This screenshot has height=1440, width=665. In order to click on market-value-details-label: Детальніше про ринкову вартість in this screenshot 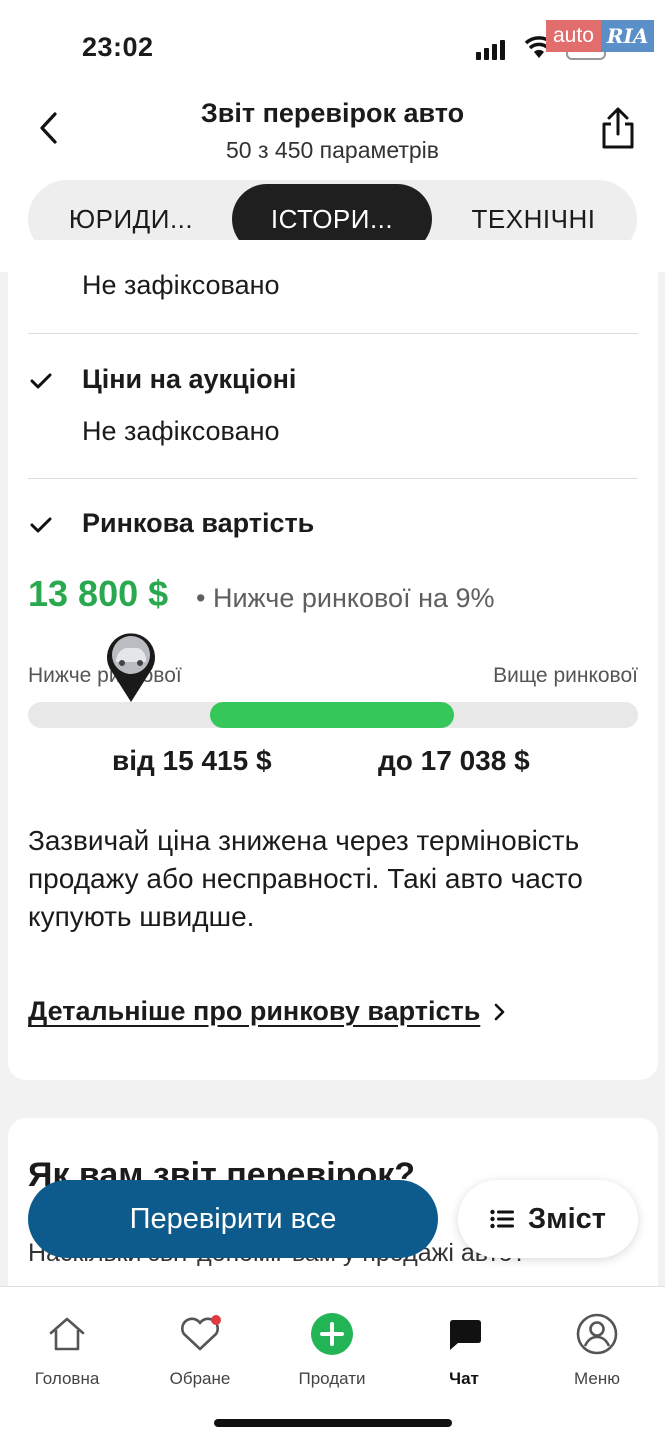, I will do `click(254, 1011)`.